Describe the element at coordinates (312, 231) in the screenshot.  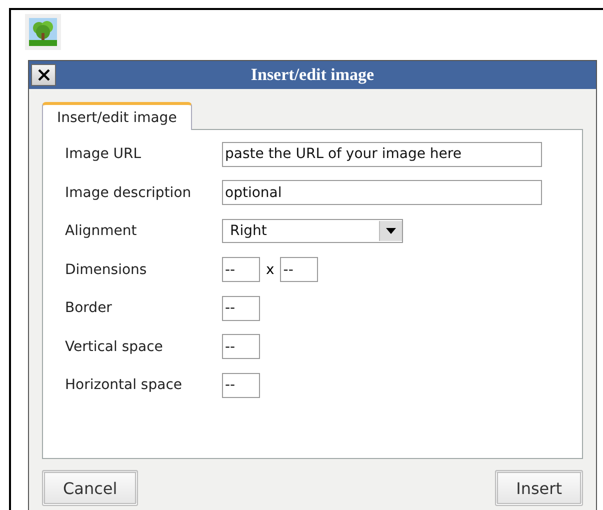
I see `dropdown: Right` at that location.